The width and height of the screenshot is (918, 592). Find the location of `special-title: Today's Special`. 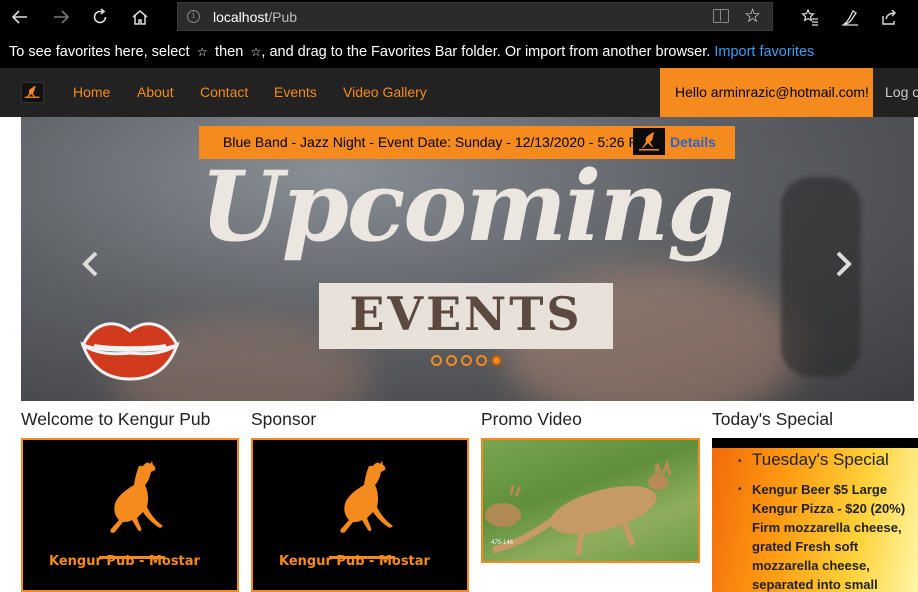

special-title: Today's Special is located at coordinates (773, 419).